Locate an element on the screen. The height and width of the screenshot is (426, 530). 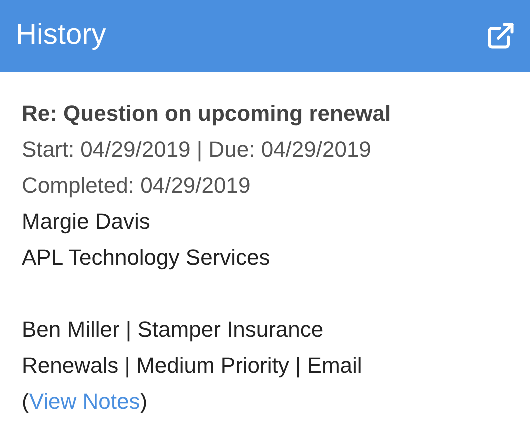
owner-info: Ben Miller | Stamper Insurance is located at coordinates (173, 330).